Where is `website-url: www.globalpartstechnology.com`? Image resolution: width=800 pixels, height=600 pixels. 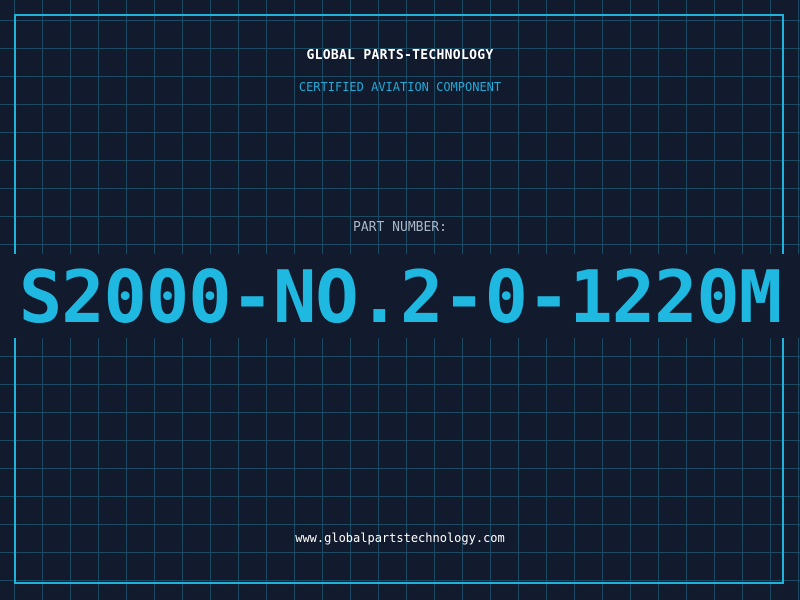
website-url: www.globalpartstechnology.com is located at coordinates (400, 538).